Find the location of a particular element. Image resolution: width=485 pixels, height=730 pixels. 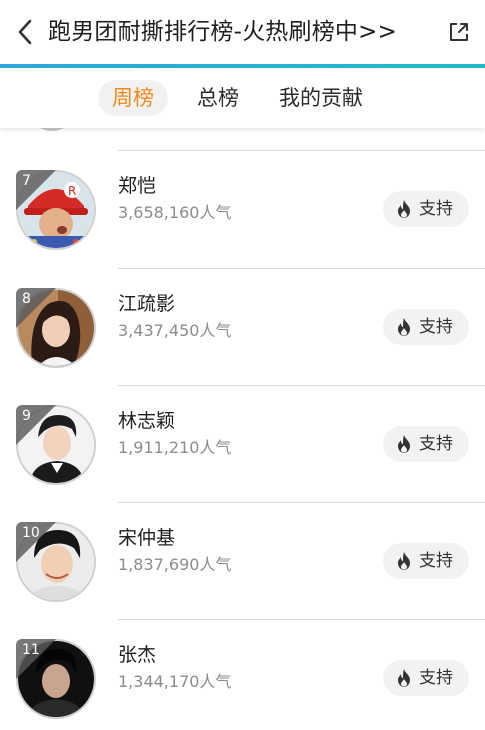

popularity-count: 3,658,160人气 is located at coordinates (175, 212).